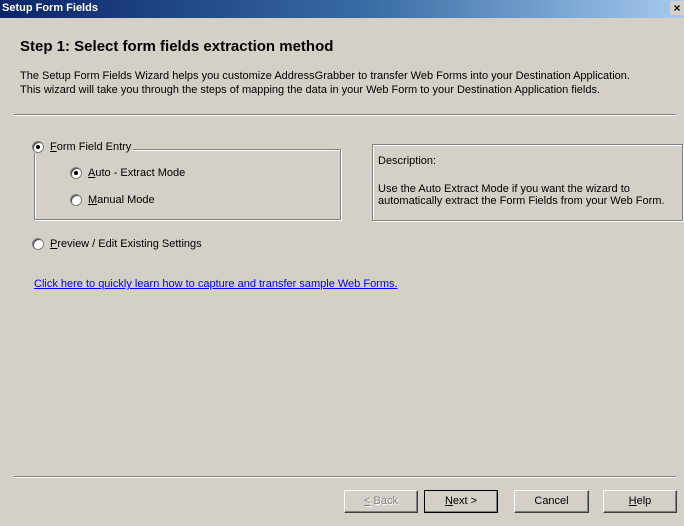 This screenshot has height=526, width=684. I want to click on radio-auto-extract-mode: Auto - Extract Mode, so click(127, 173).